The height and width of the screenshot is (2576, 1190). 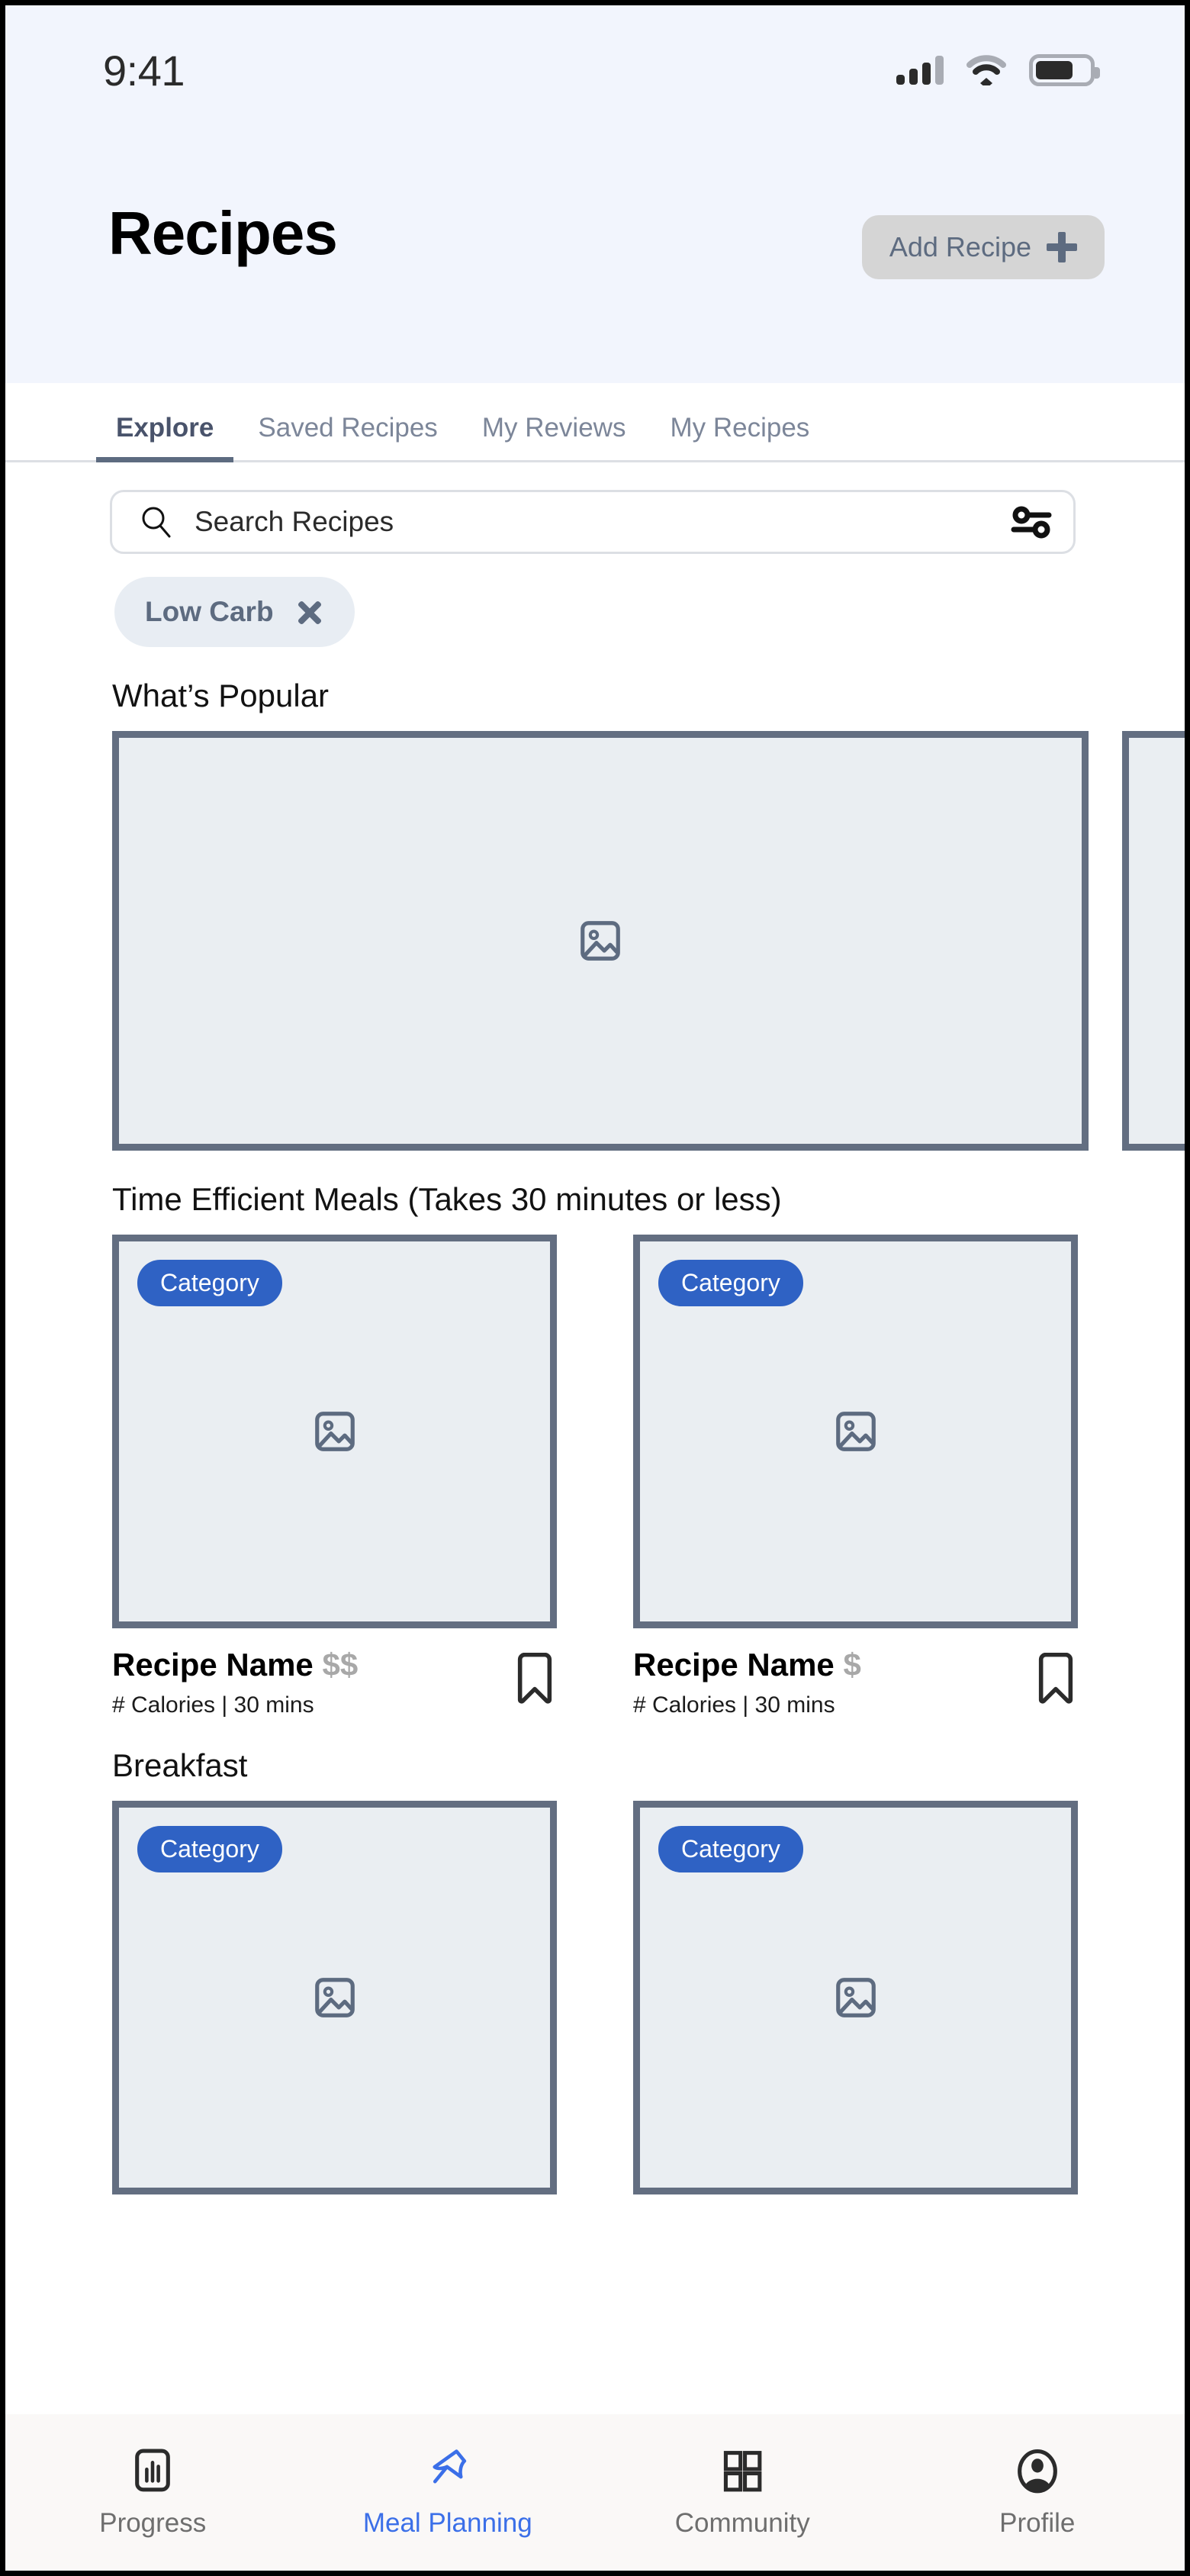 I want to click on active-filter-chips: Low Carb, so click(x=595, y=600).